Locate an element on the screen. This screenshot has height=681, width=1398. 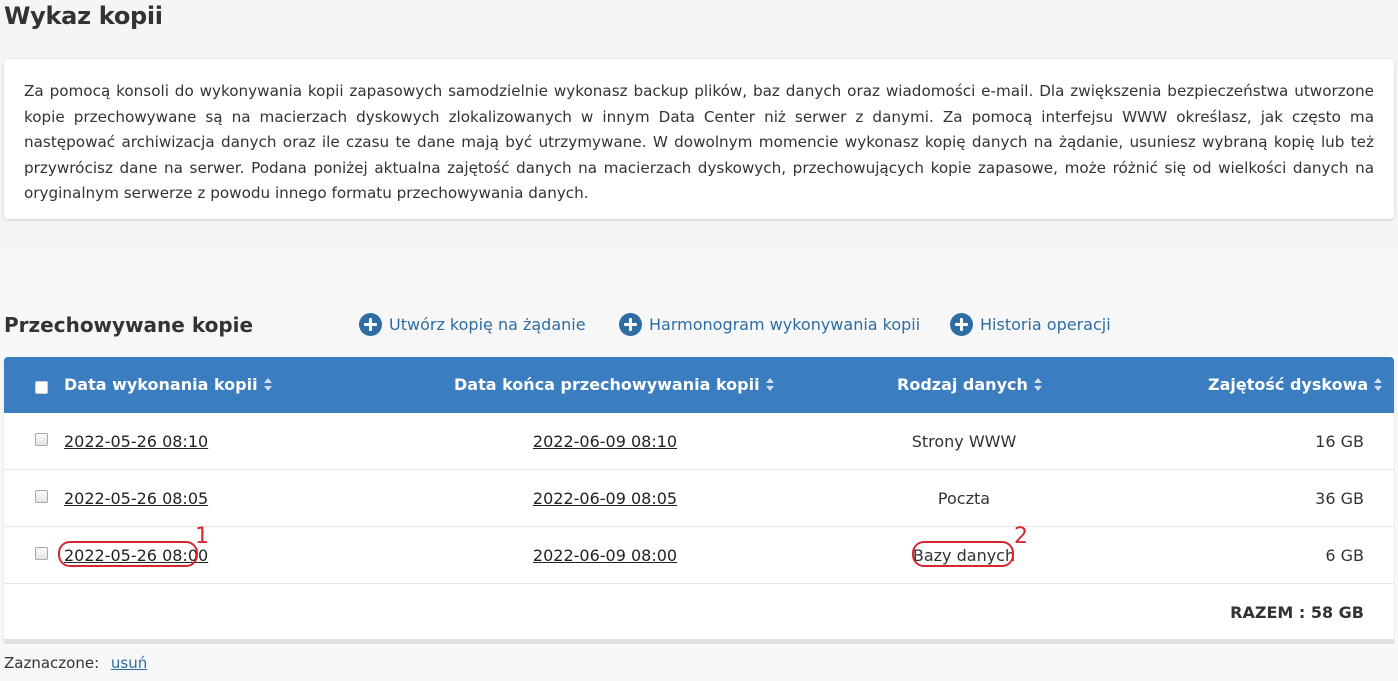
disk-usage: 36 GB is located at coordinates (1339, 498).